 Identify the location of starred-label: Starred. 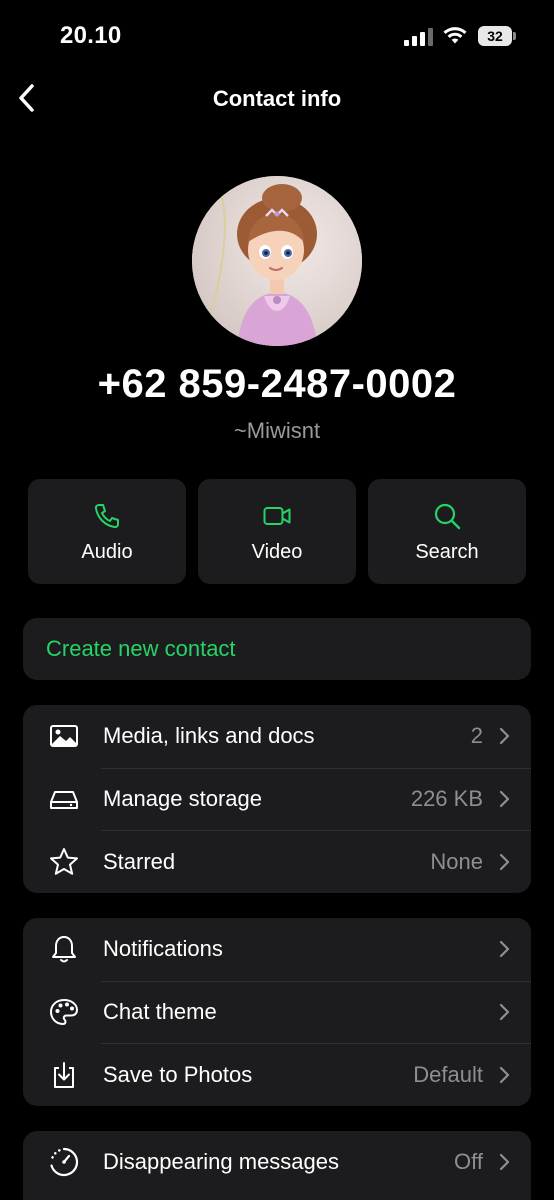
(139, 861).